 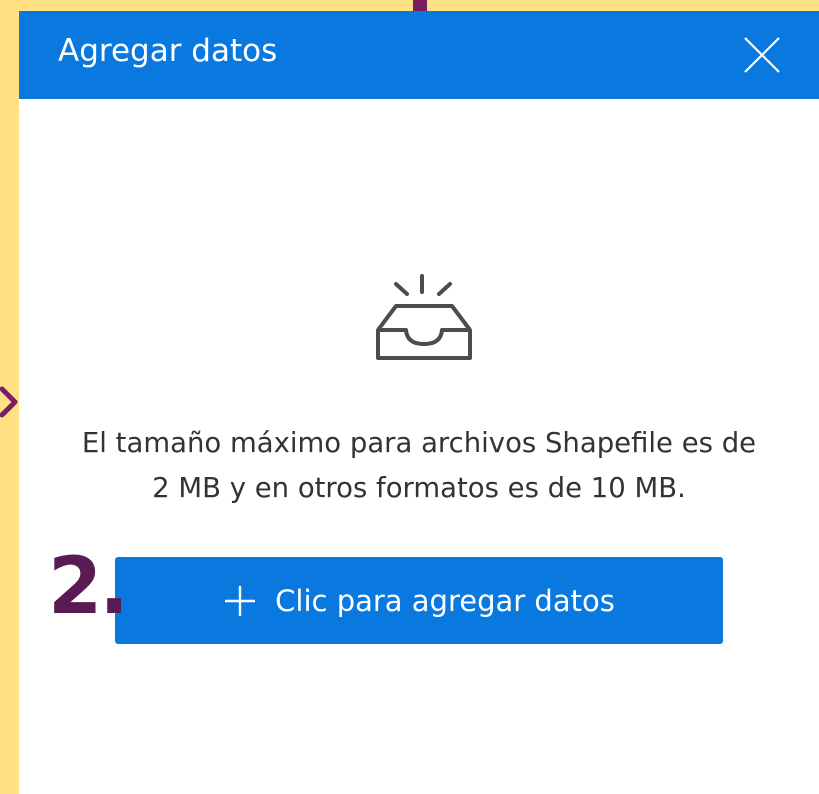 What do you see at coordinates (168, 51) in the screenshot?
I see `panel-title: Agregar datos` at bounding box center [168, 51].